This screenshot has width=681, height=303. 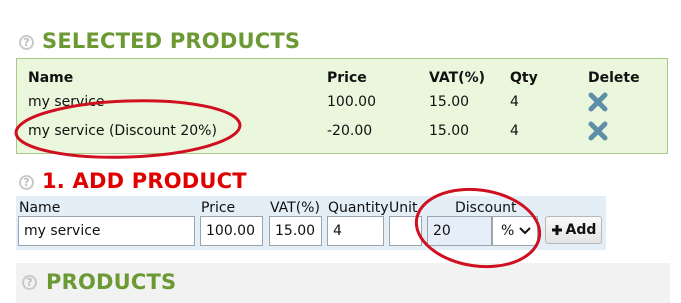 I want to click on discount-unit-select: %, so click(x=515, y=231).